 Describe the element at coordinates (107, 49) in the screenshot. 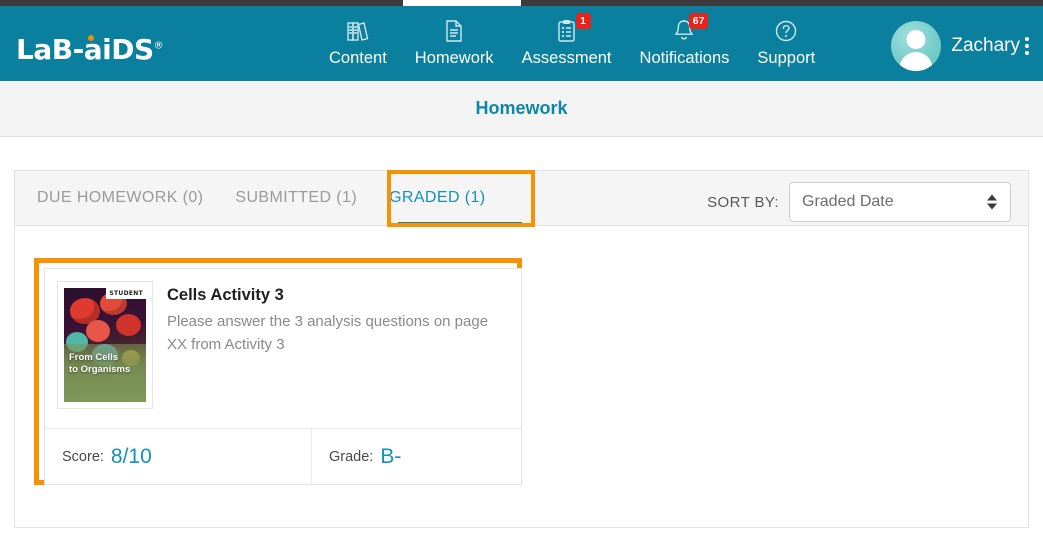

I see `logo-text-i: i` at that location.